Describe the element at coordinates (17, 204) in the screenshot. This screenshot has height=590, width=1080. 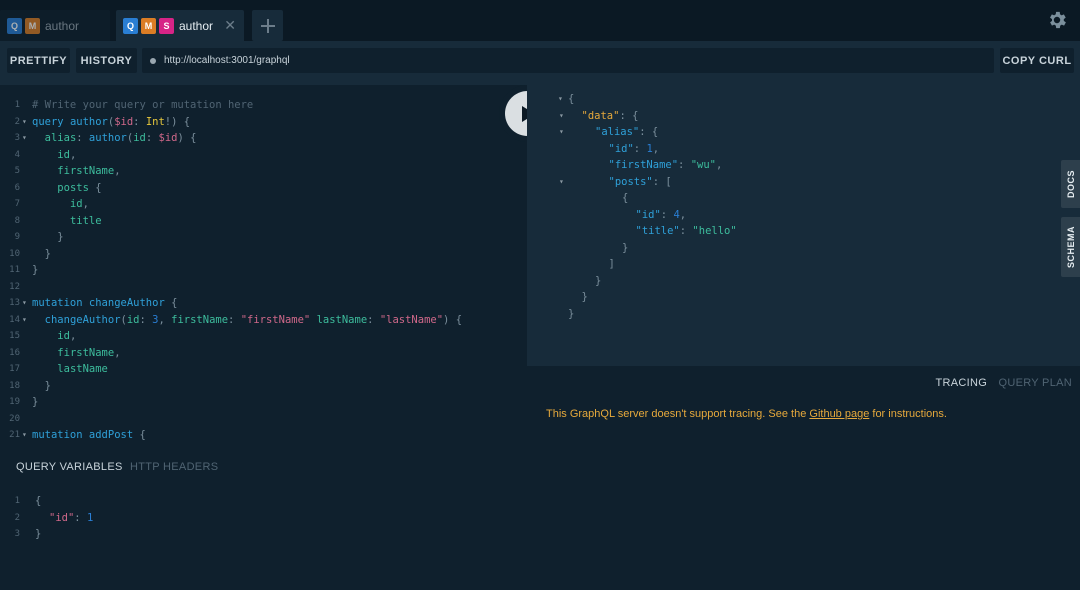
I see `line-number: 7` at that location.